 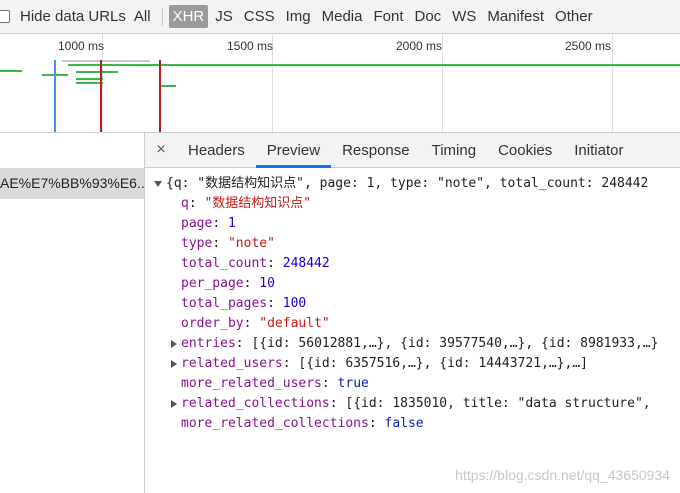 I want to click on property-key: order_by, so click(x=212, y=323).